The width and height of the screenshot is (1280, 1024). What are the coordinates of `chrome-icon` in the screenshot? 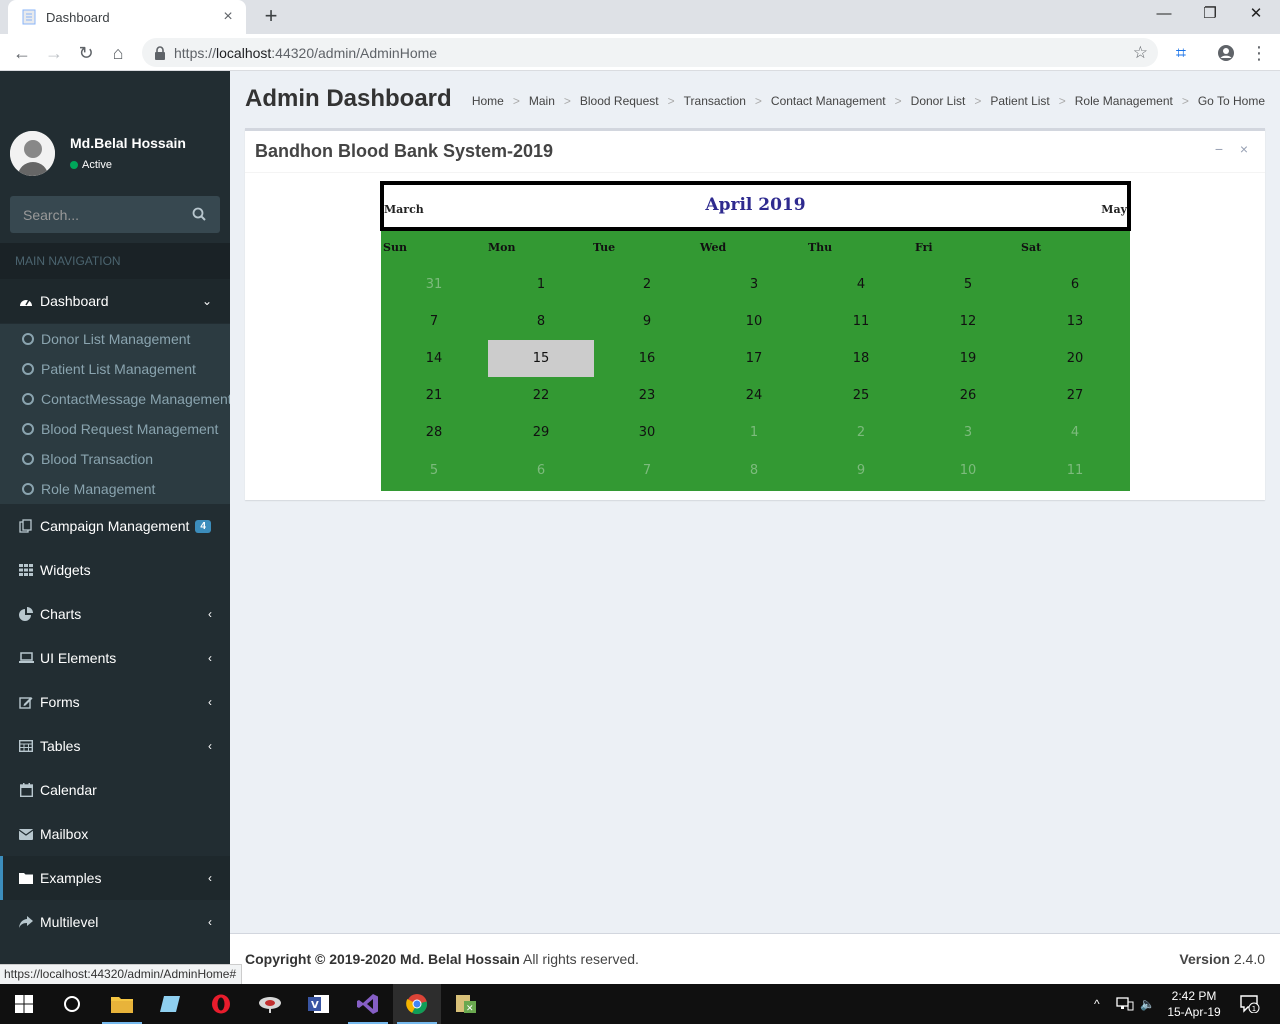 It's located at (417, 1004).